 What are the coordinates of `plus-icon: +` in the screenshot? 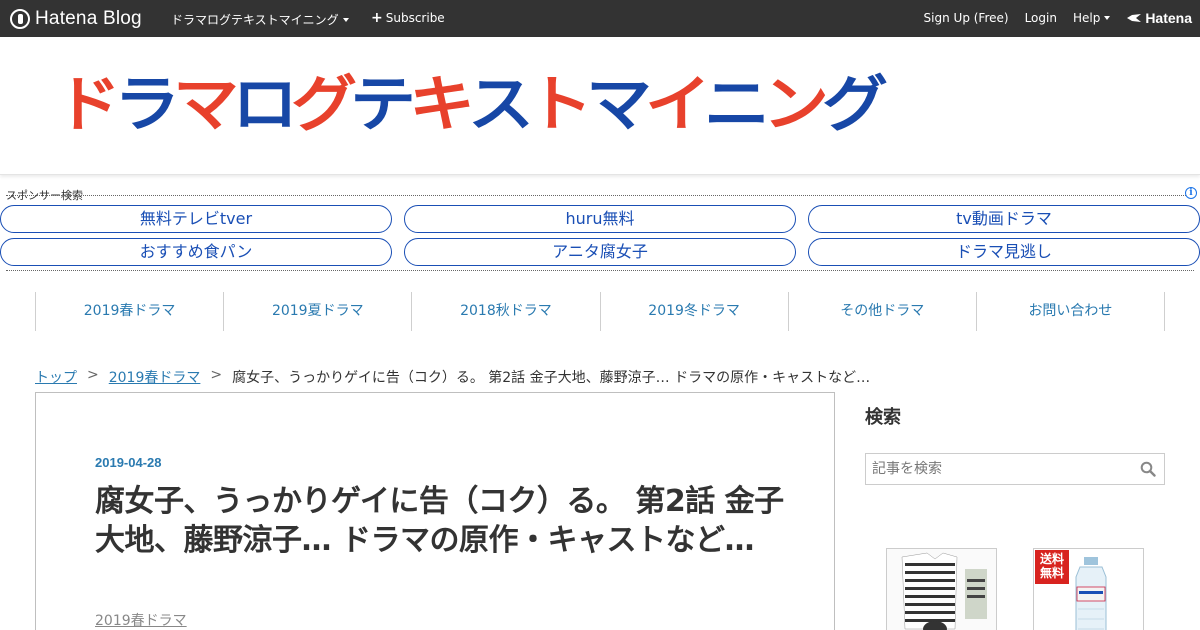 It's located at (377, 18).